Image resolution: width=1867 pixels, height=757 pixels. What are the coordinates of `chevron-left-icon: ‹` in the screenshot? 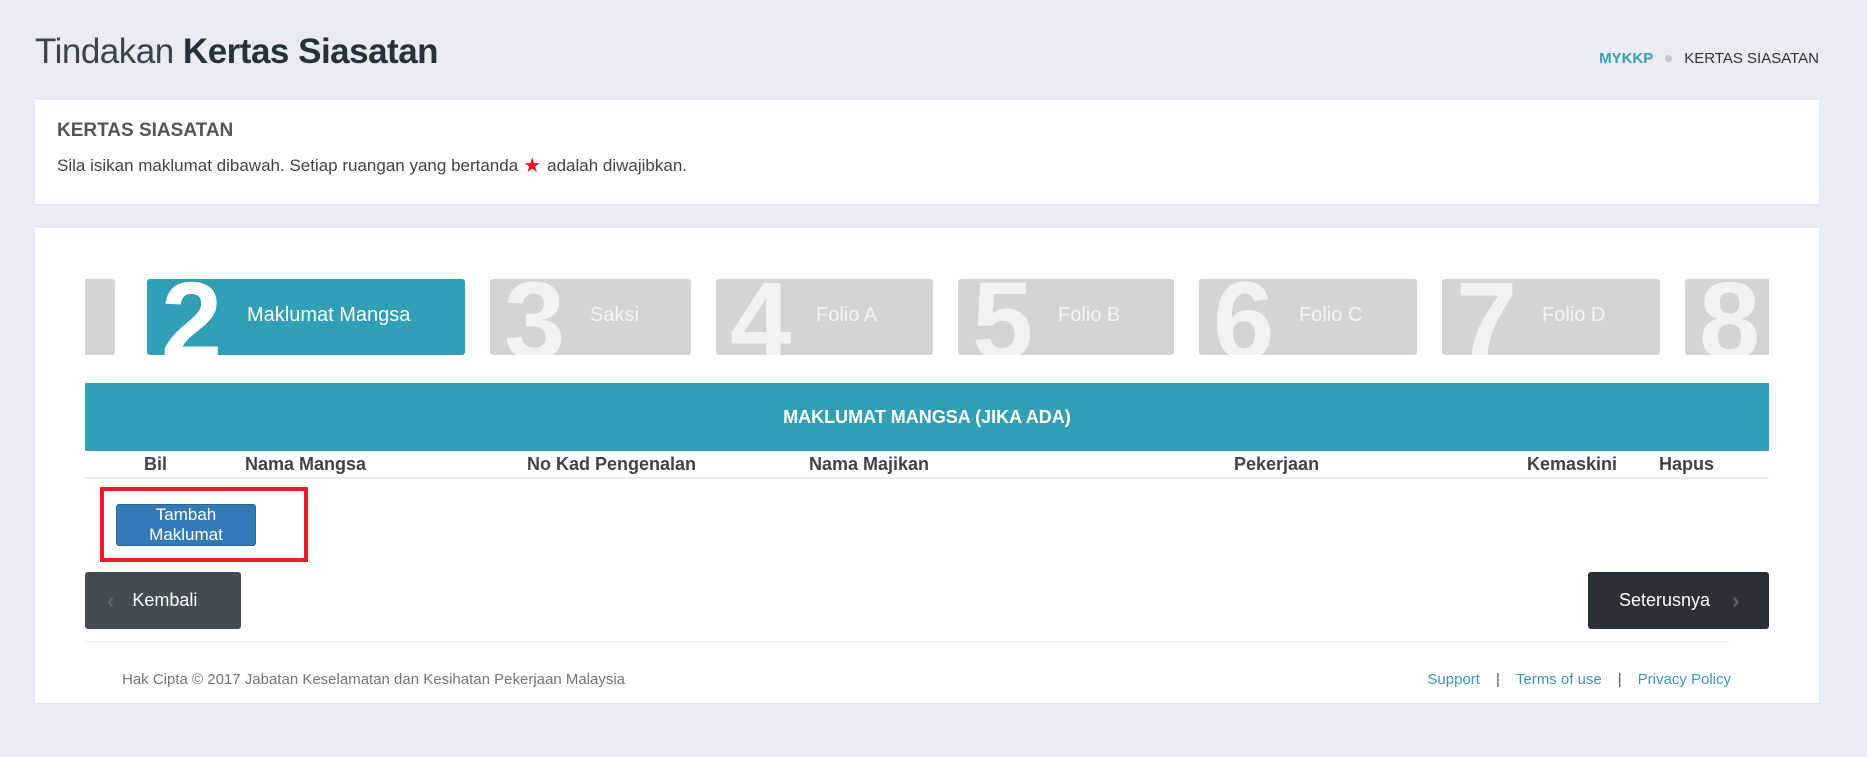 It's located at (111, 600).